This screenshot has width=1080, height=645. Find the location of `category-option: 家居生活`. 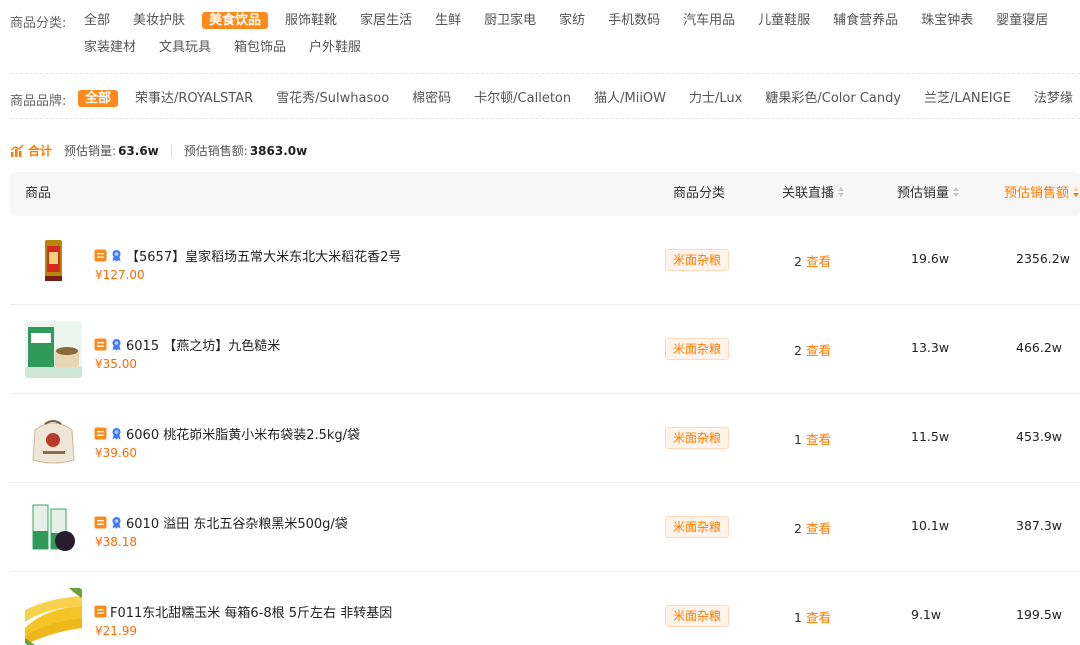

category-option: 家居生活 is located at coordinates (386, 20).